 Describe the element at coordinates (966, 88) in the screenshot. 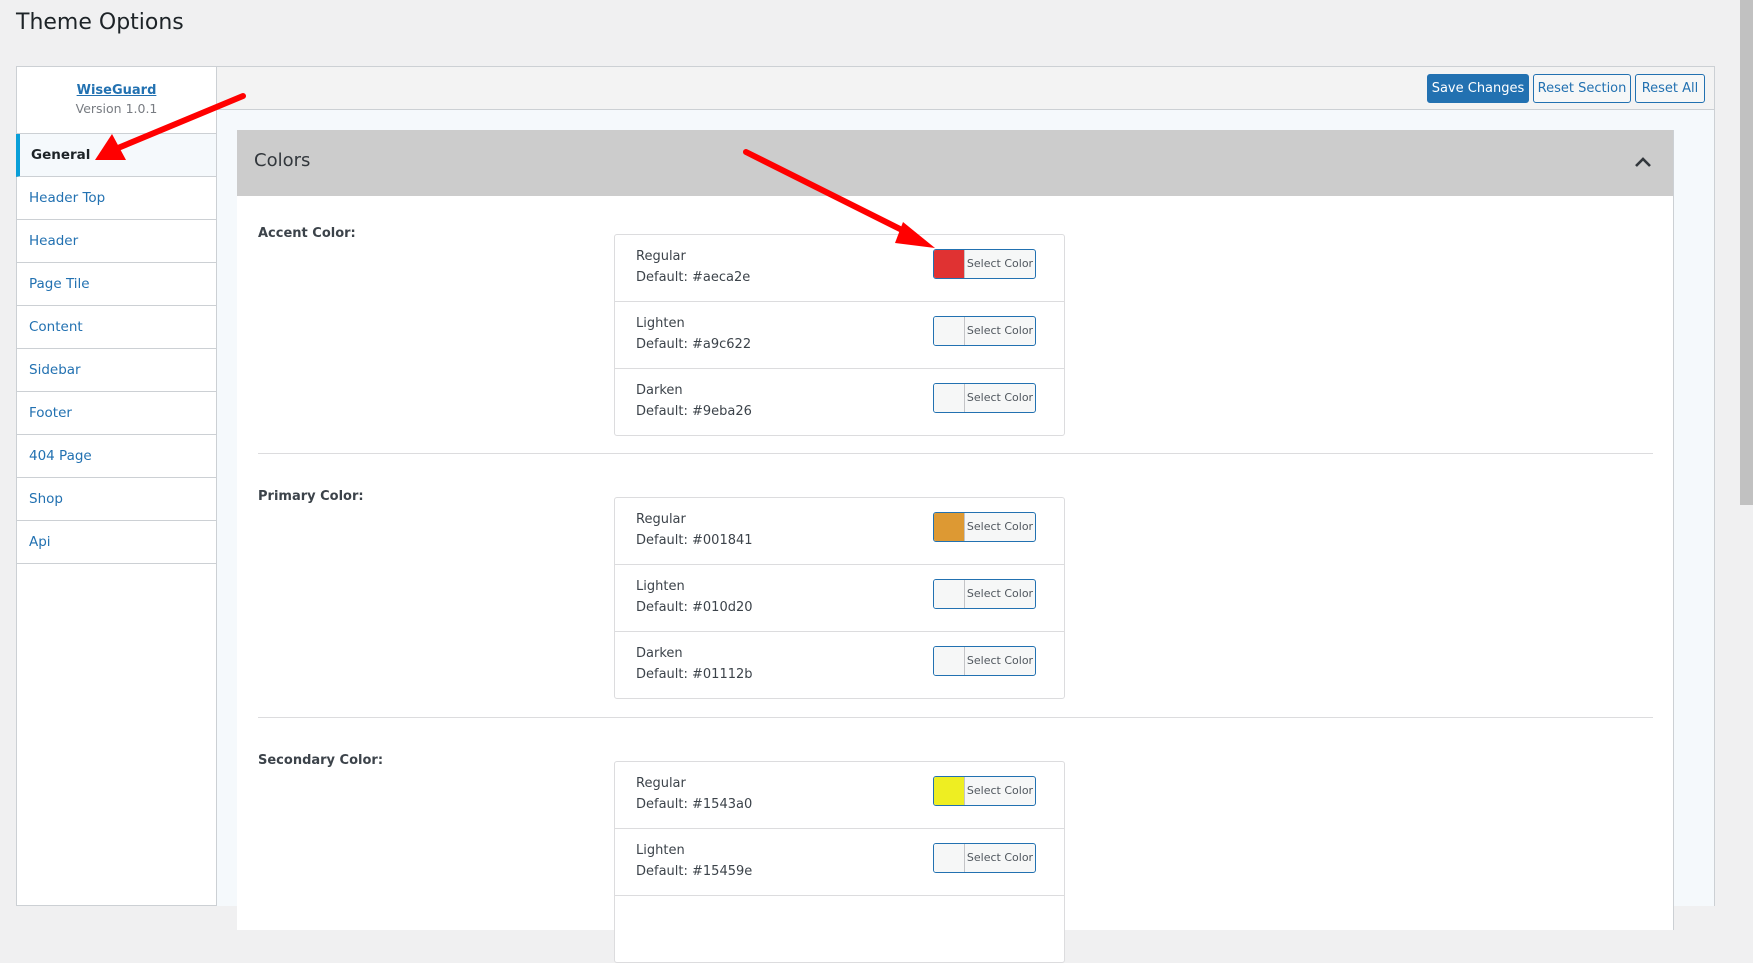

I see `toolbar: Save Changes Reset Section Reset All` at that location.